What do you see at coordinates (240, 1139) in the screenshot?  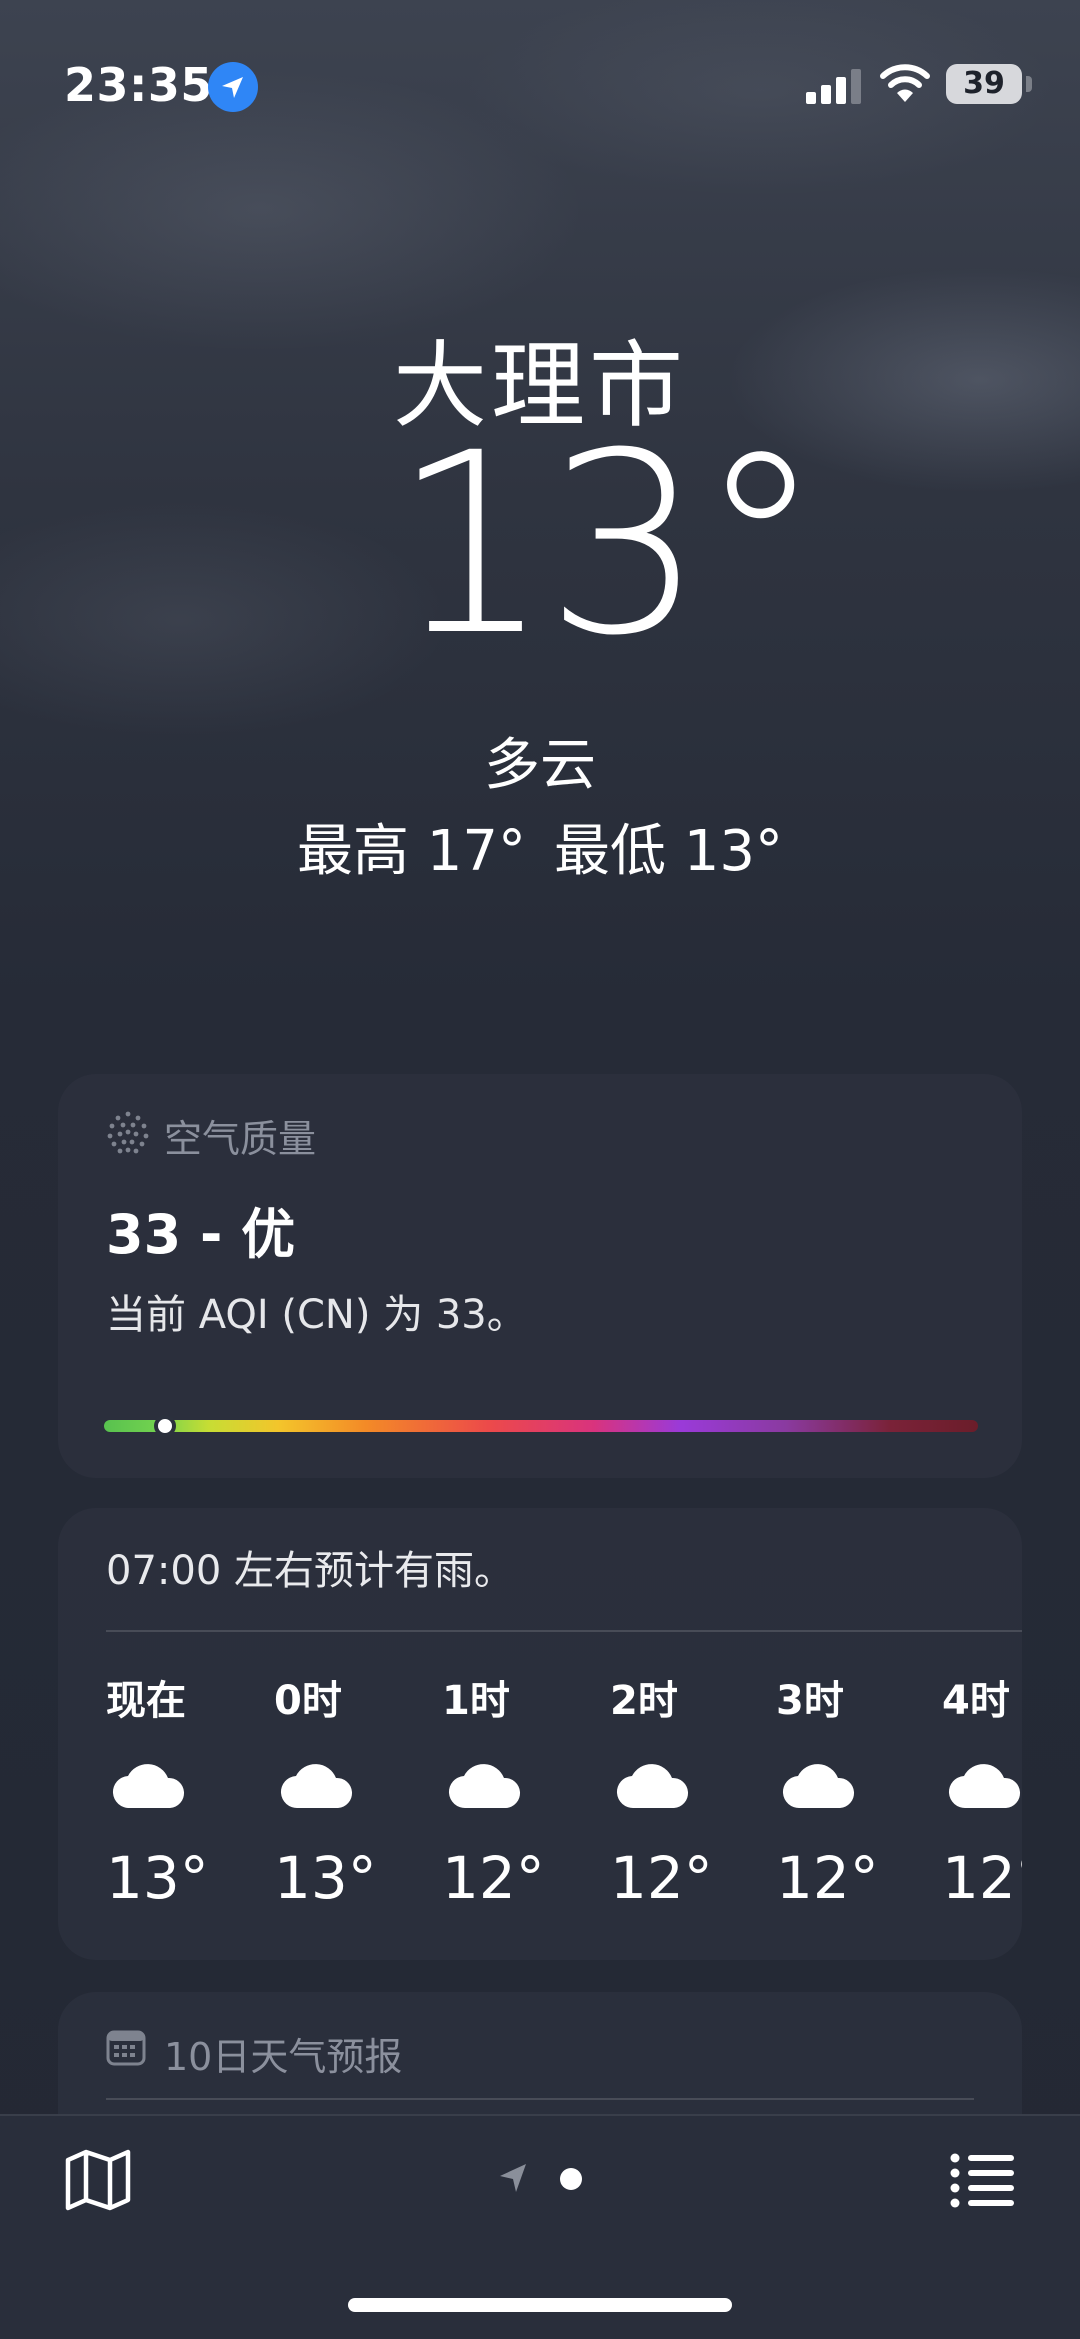 I see `air-quality-label: 空气质量` at bounding box center [240, 1139].